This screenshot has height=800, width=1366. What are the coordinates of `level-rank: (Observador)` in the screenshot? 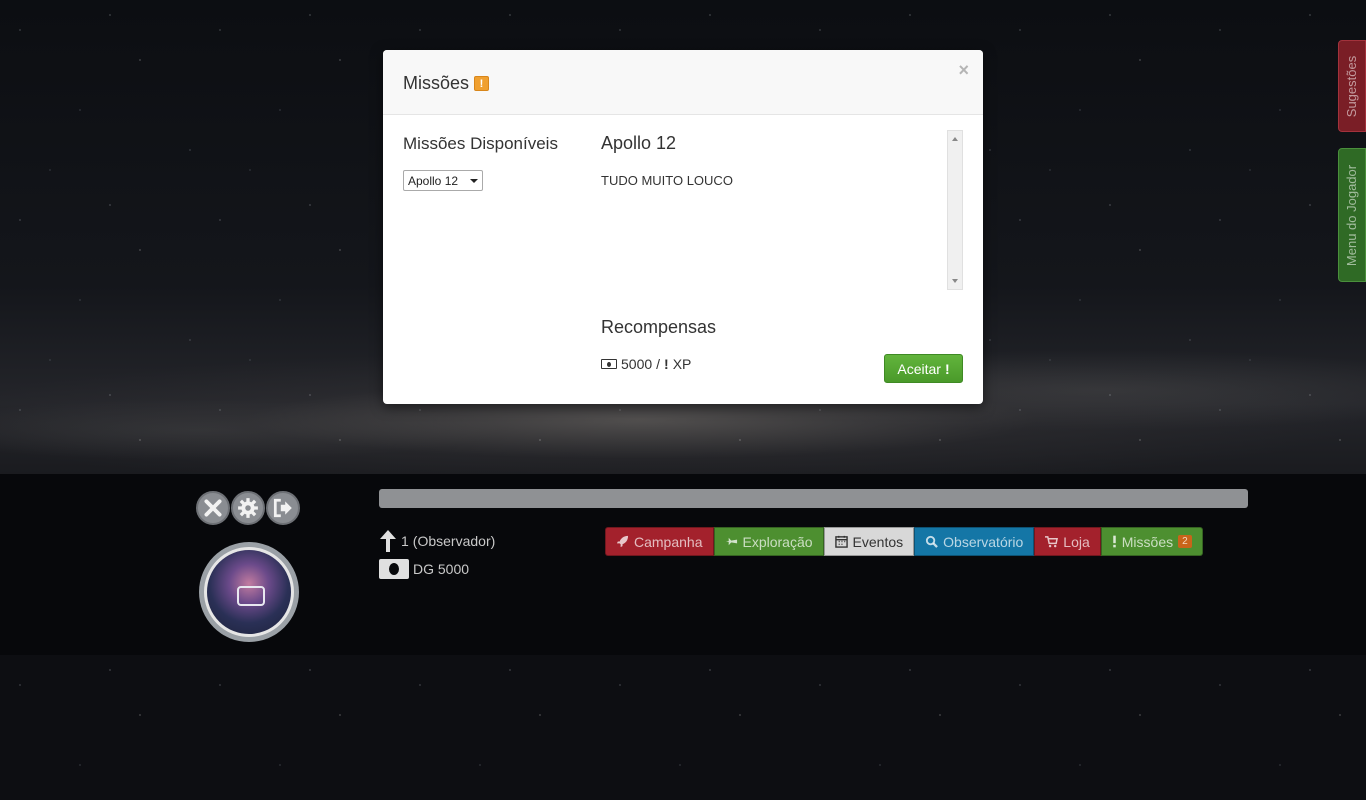 It's located at (454, 541).